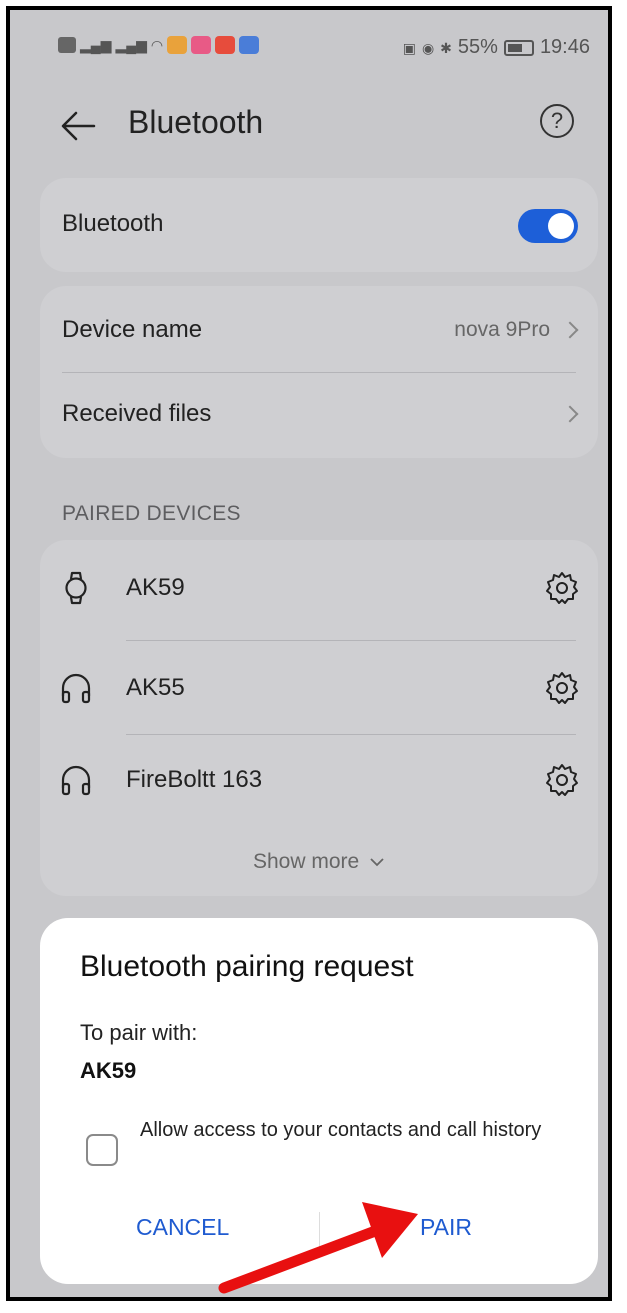 This screenshot has height=1313, width=627. I want to click on paired-devices-heading: PAIRED DEVICES, so click(151, 513).